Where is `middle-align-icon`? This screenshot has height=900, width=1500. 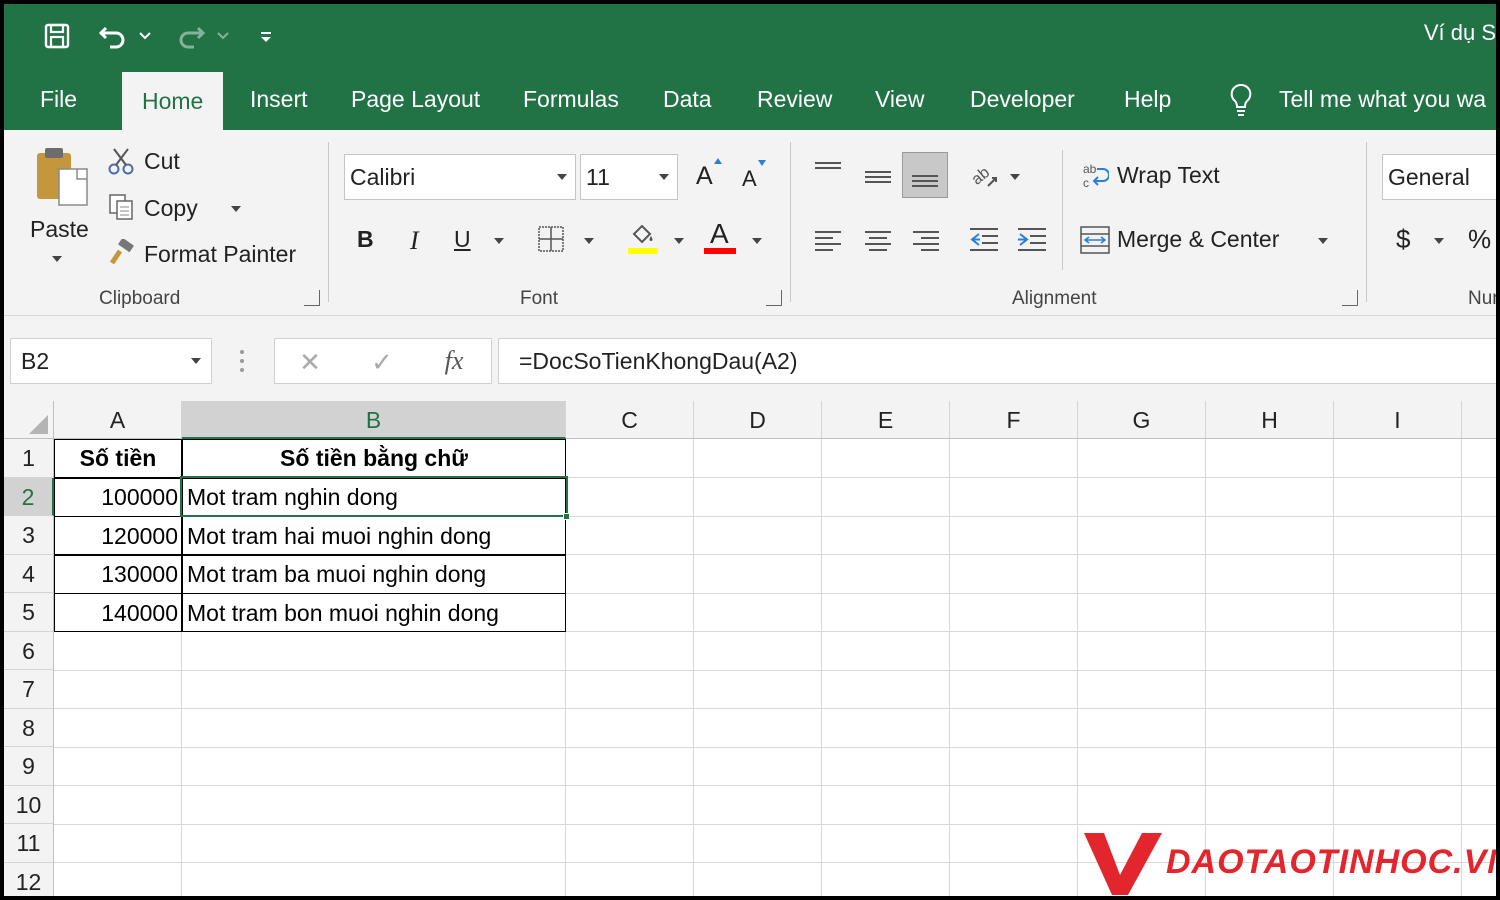 middle-align-icon is located at coordinates (878, 176).